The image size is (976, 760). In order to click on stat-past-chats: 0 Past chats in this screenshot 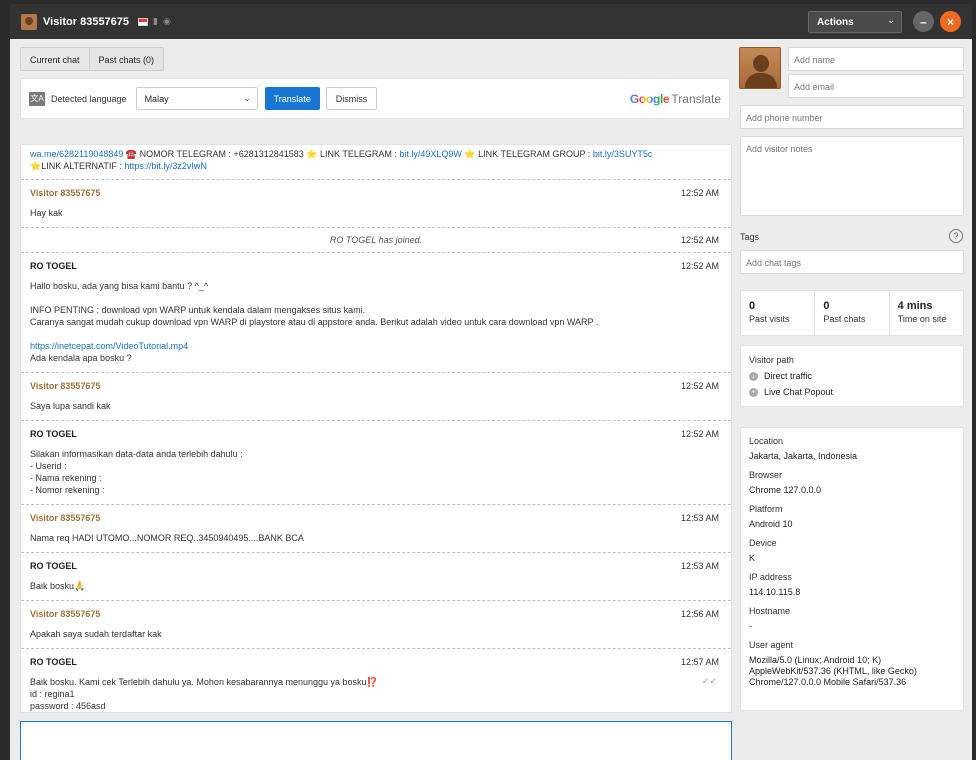, I will do `click(852, 313)`.